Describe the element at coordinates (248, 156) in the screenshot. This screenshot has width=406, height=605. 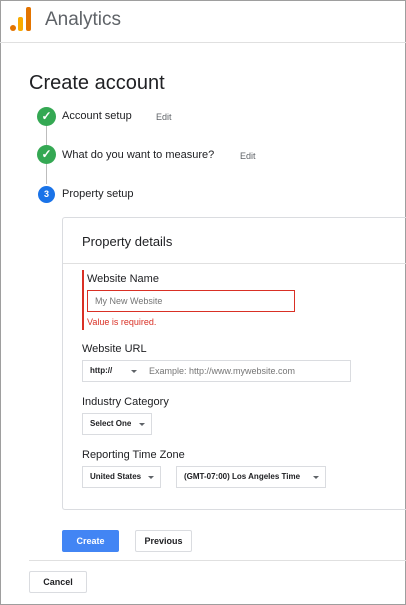
I see `edit-measure-link: Edit` at that location.